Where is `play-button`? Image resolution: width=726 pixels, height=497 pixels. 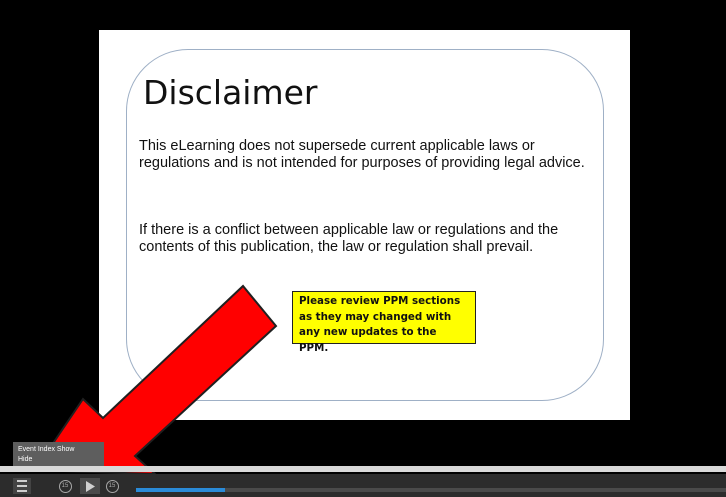 play-button is located at coordinates (90, 486).